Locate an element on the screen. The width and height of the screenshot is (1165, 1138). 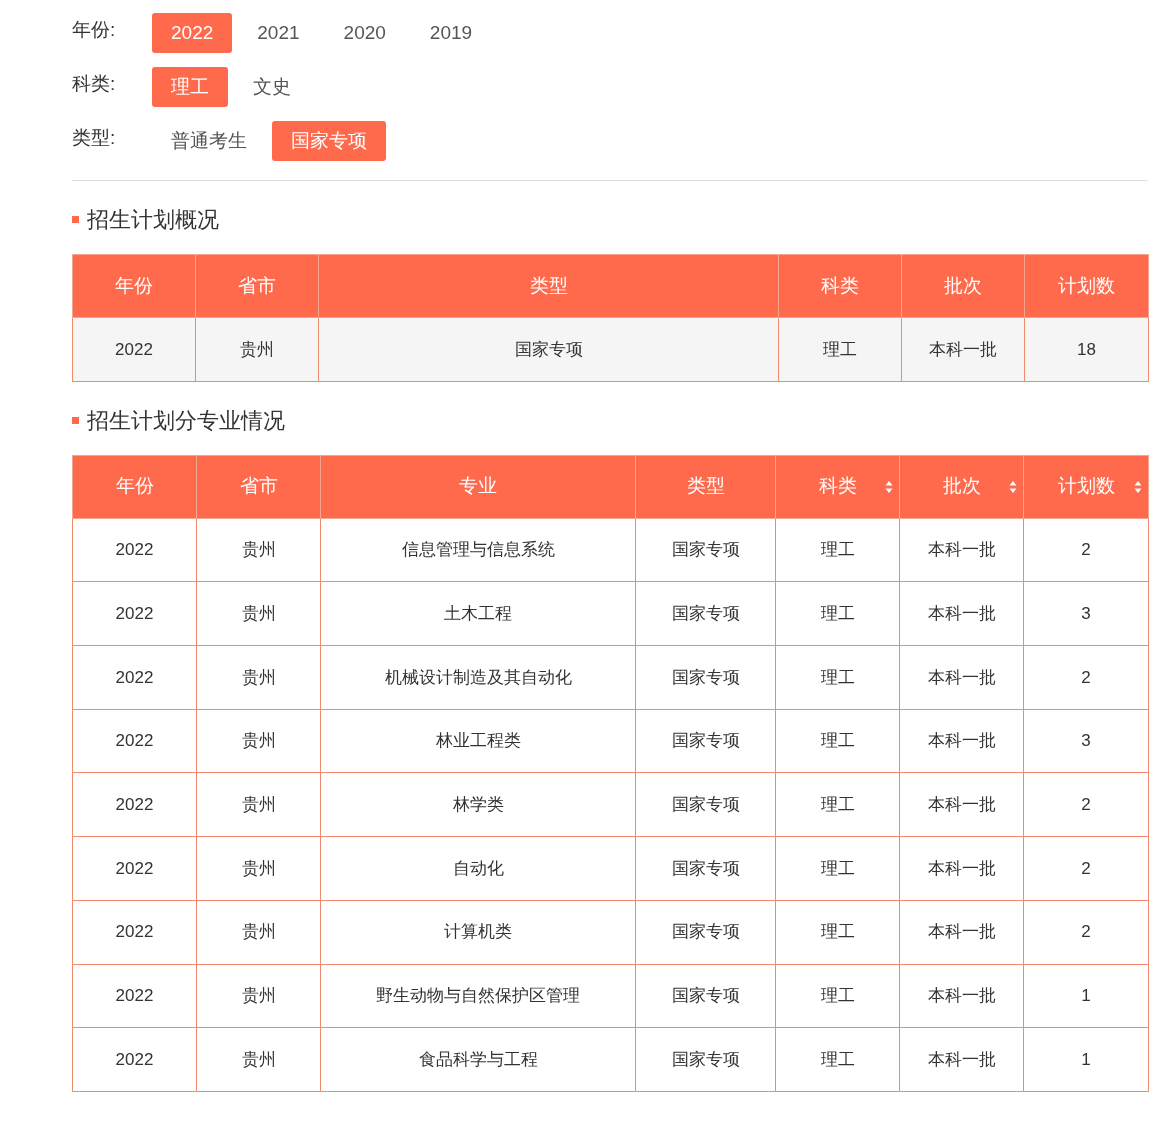
table-cell: 机械设计制造及其自动化 is located at coordinates (478, 677).